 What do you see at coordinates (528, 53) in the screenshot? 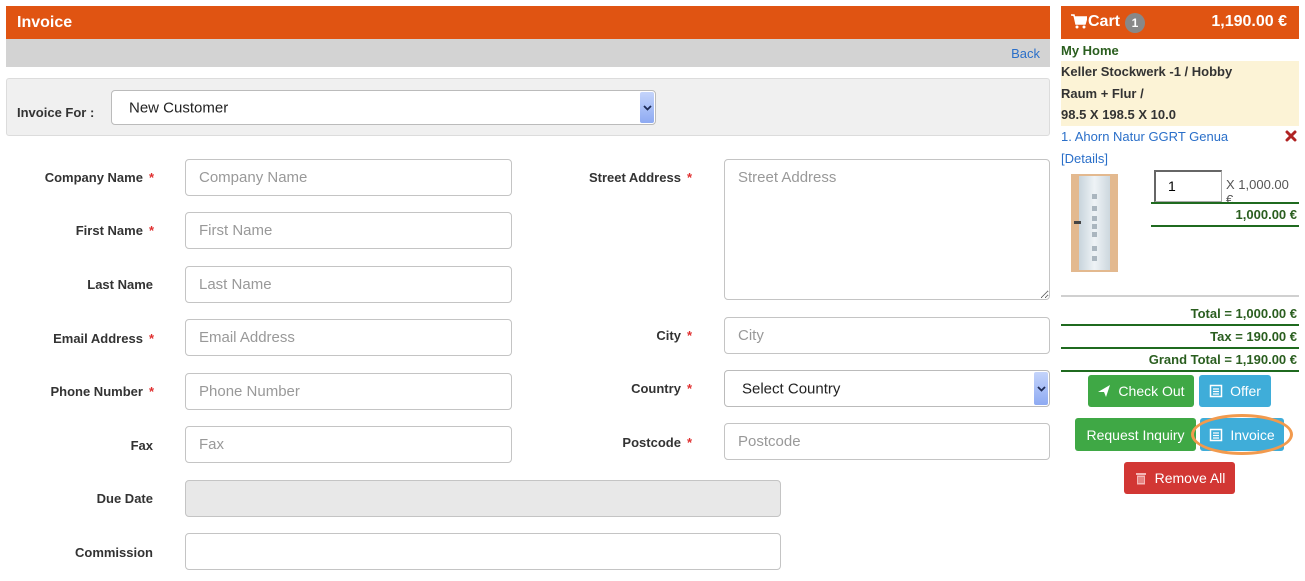
I see `sub-toolbar: Back` at bounding box center [528, 53].